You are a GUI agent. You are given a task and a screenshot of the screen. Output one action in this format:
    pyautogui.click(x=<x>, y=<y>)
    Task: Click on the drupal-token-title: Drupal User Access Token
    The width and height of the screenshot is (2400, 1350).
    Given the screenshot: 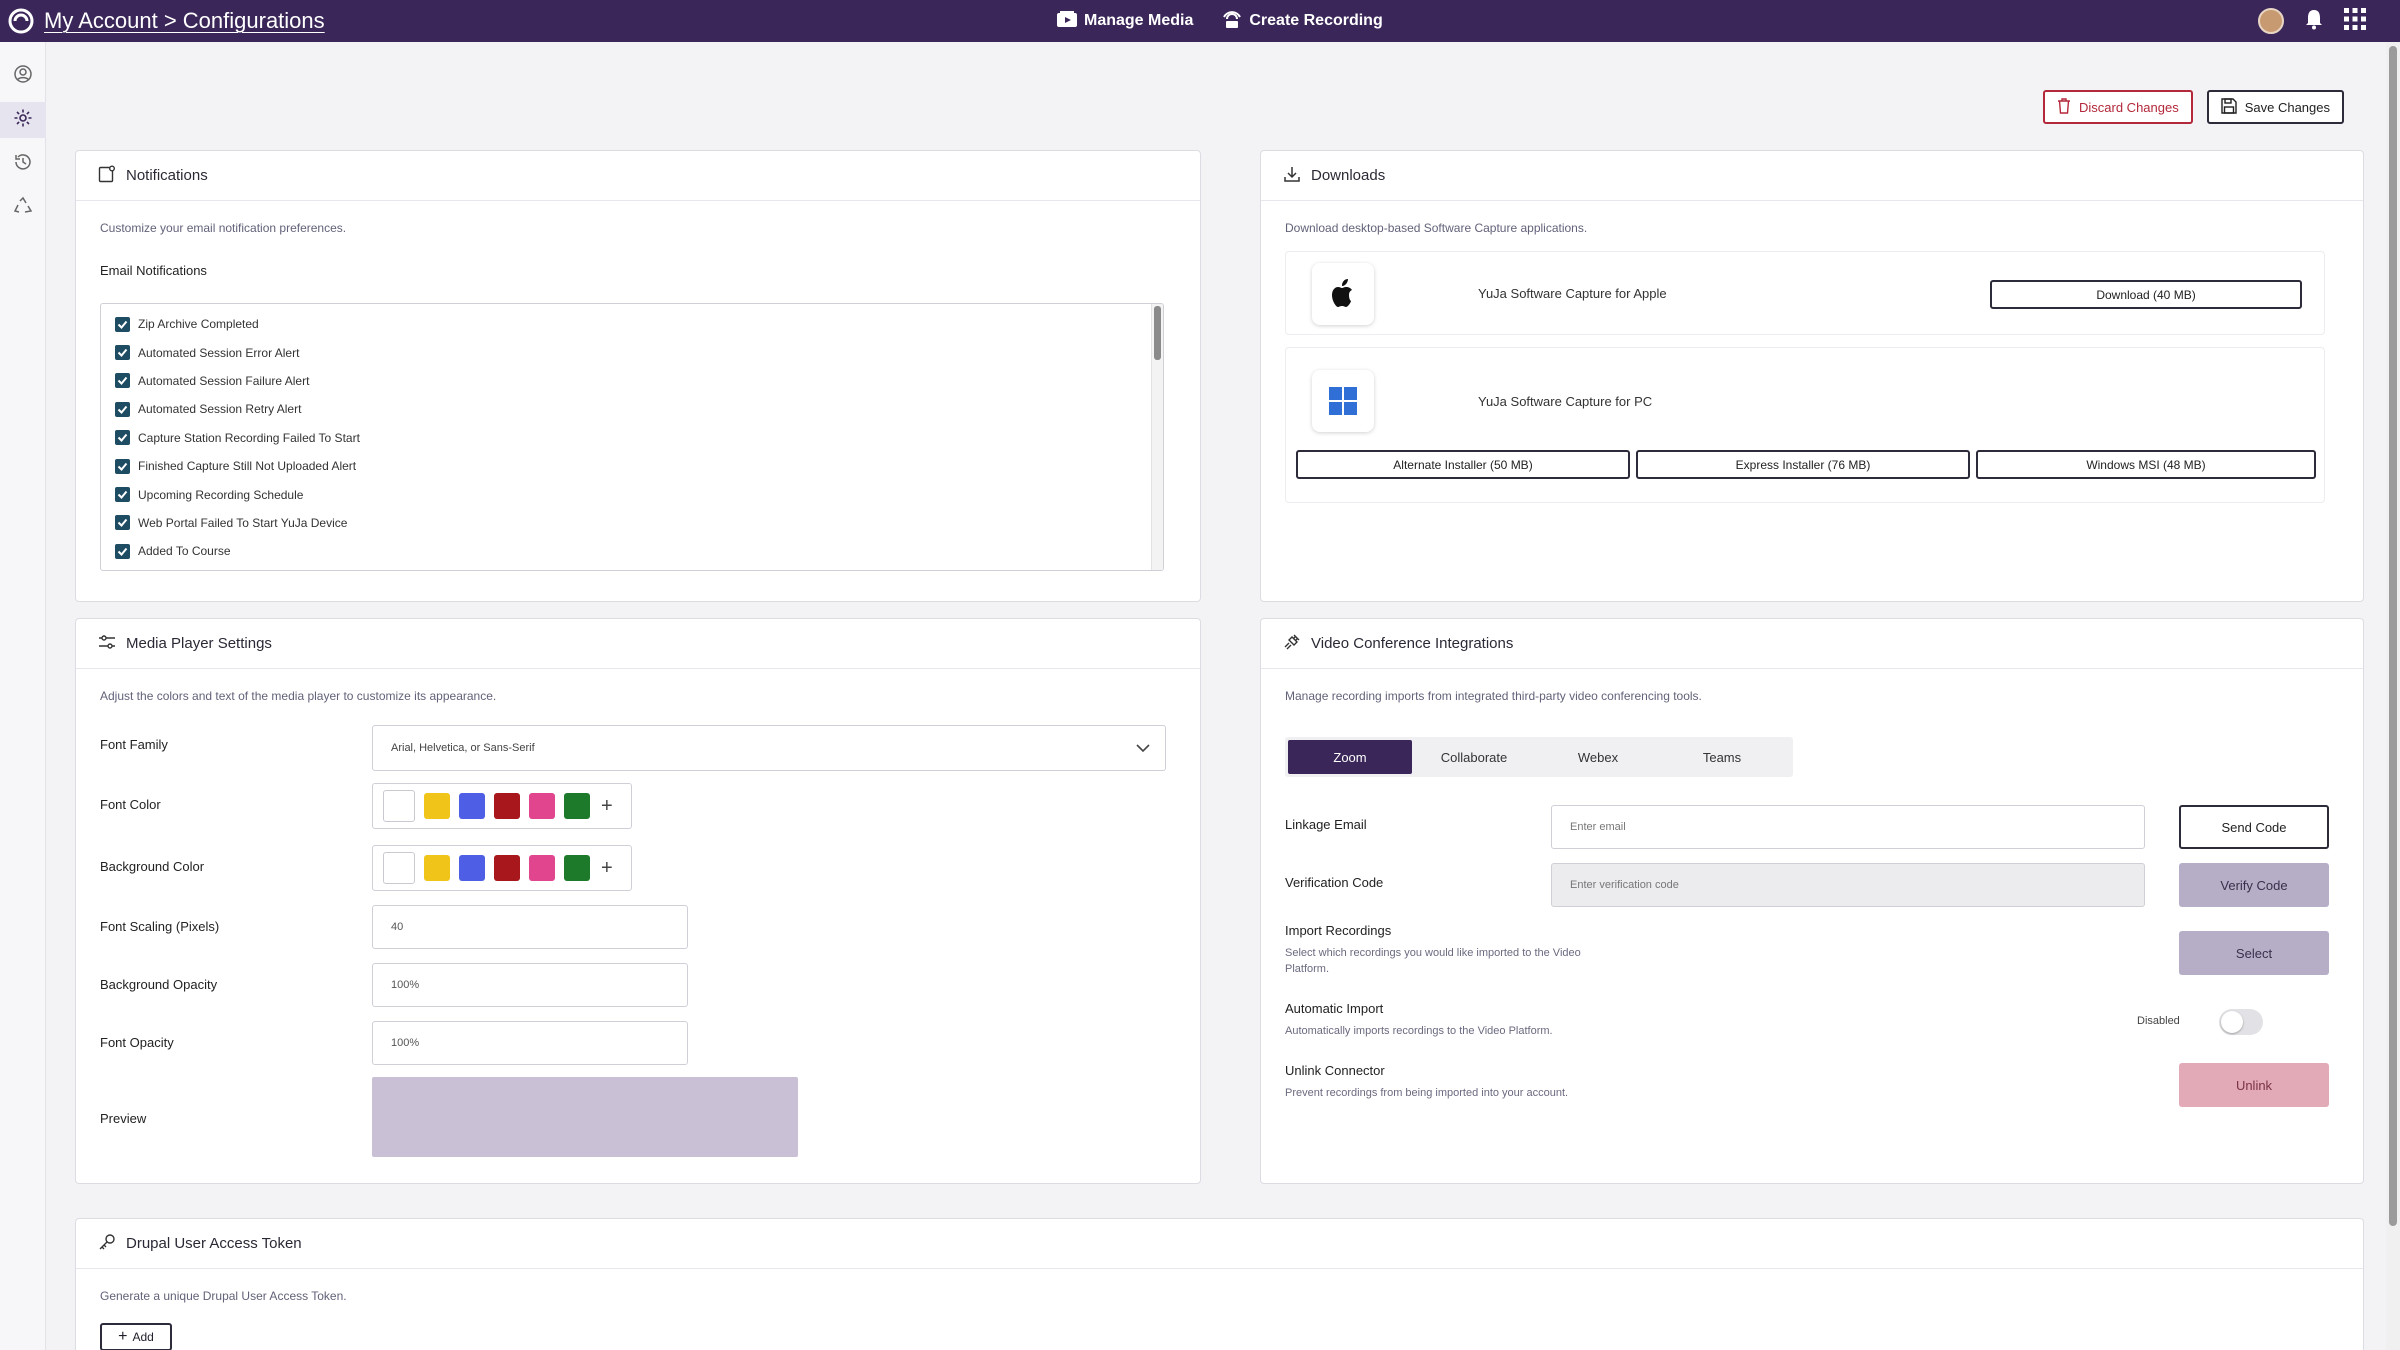 What is the action you would take?
    pyautogui.click(x=214, y=1243)
    